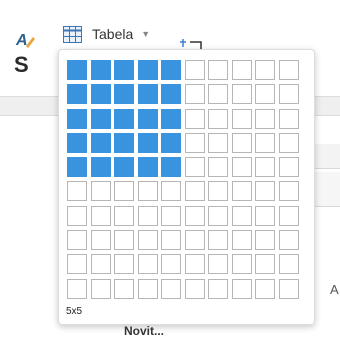 This screenshot has width=340, height=338. Describe the element at coordinates (104, 34) in the screenshot. I see `insert-table-button: Tabela ▼` at that location.